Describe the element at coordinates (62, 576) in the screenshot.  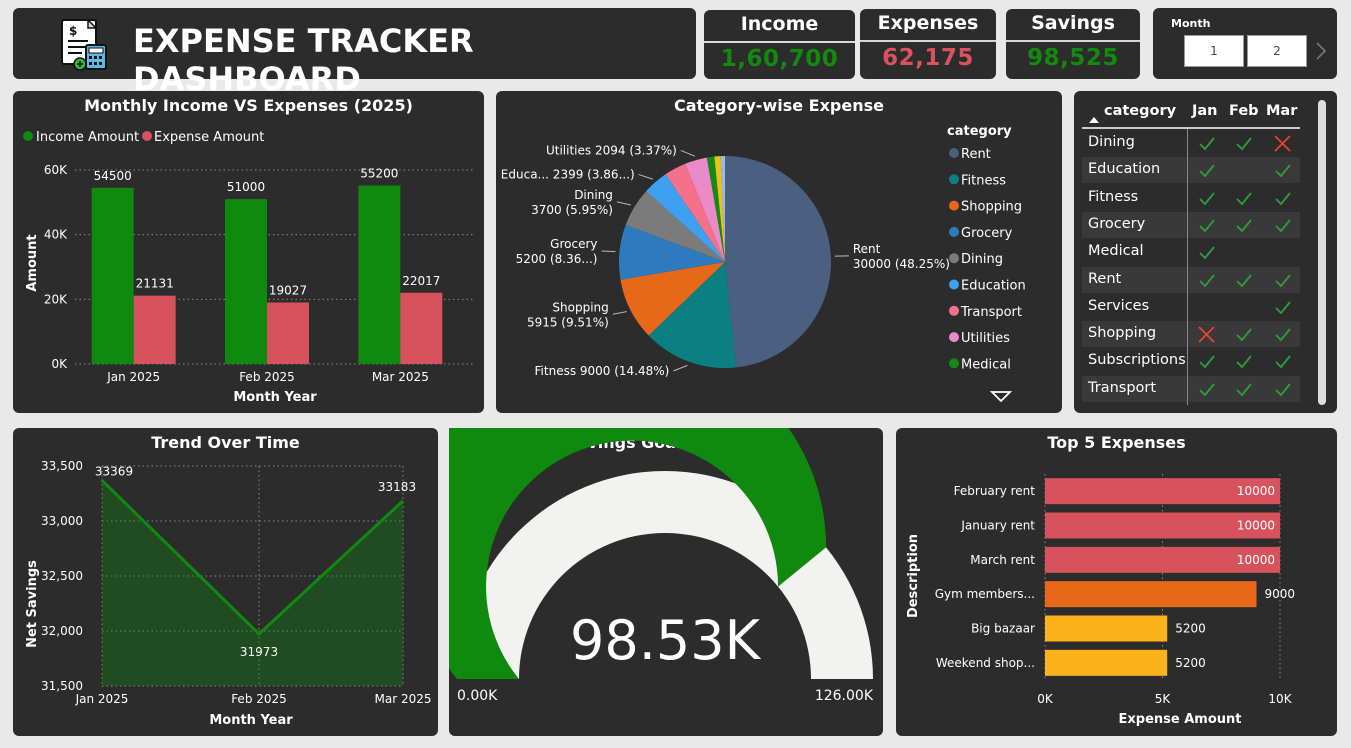
I see `y-tick-label: 32,500` at that location.